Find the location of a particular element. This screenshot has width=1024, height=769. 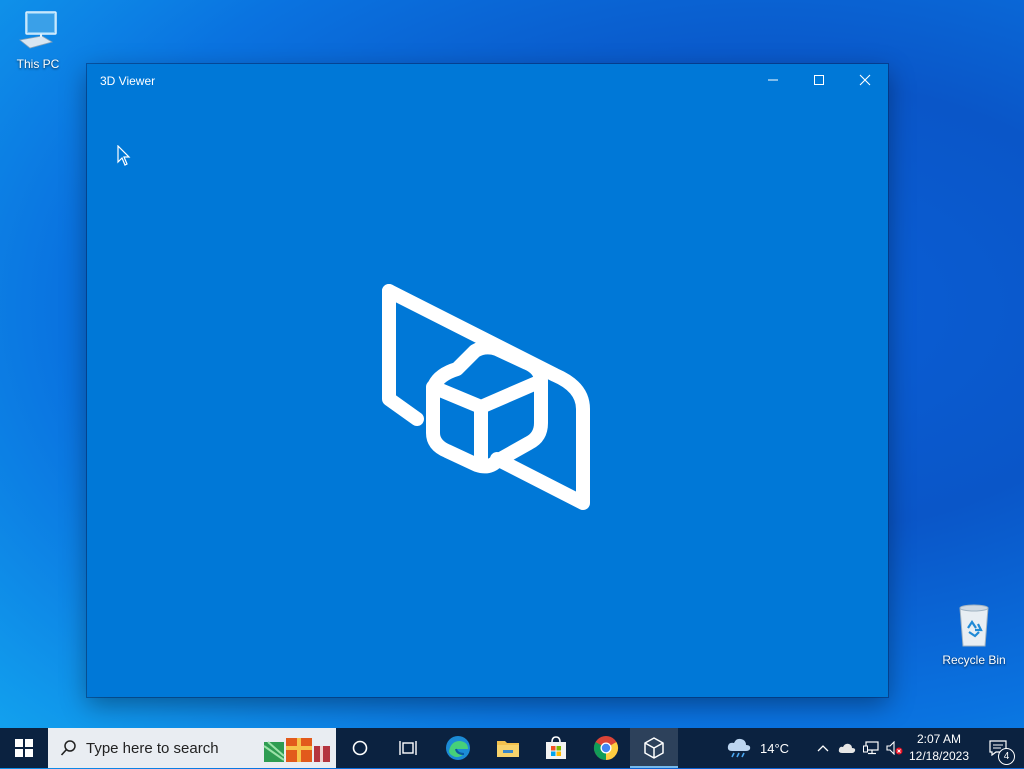

chrome-taskbar-button is located at coordinates (606, 748).